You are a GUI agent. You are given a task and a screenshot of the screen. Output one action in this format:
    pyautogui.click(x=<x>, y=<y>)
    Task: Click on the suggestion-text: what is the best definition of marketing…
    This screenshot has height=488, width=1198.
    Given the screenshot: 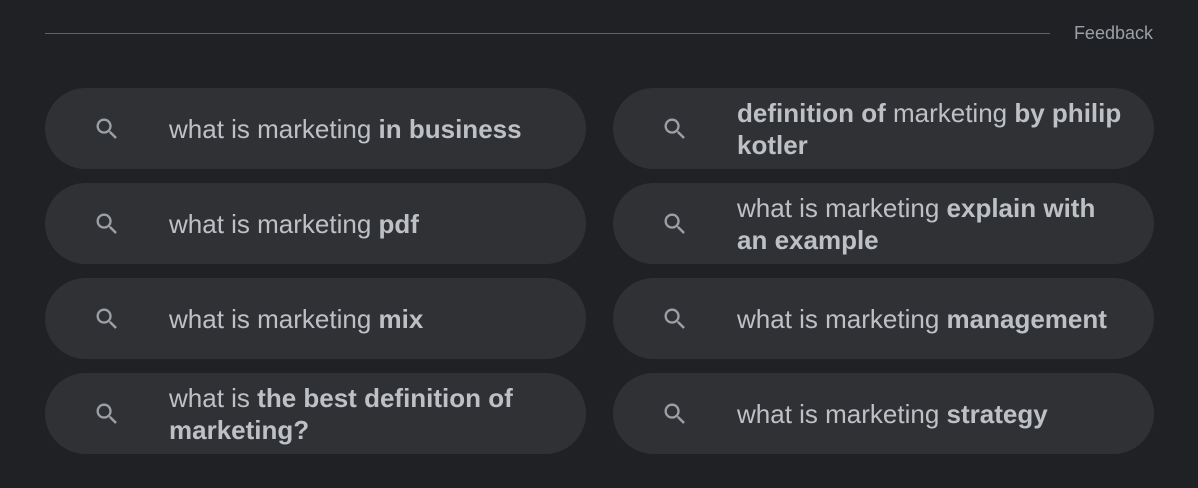 What is the action you would take?
    pyautogui.click(x=341, y=413)
    